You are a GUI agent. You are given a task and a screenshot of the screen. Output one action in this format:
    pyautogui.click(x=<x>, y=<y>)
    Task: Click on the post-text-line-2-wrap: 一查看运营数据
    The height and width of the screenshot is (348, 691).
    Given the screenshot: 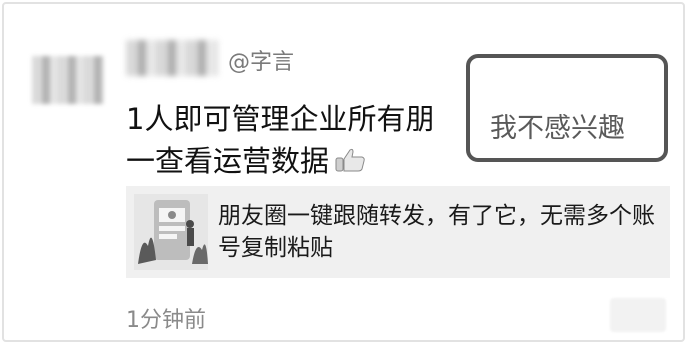 What is the action you would take?
    pyautogui.click(x=298, y=161)
    